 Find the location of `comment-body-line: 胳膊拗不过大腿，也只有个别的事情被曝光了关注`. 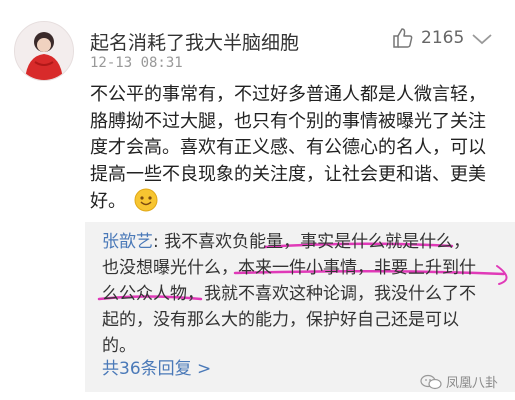

comment-body-line: 胳膊拗不过大腿，也只有个别的事情被曝光了关注 is located at coordinates (288, 121).